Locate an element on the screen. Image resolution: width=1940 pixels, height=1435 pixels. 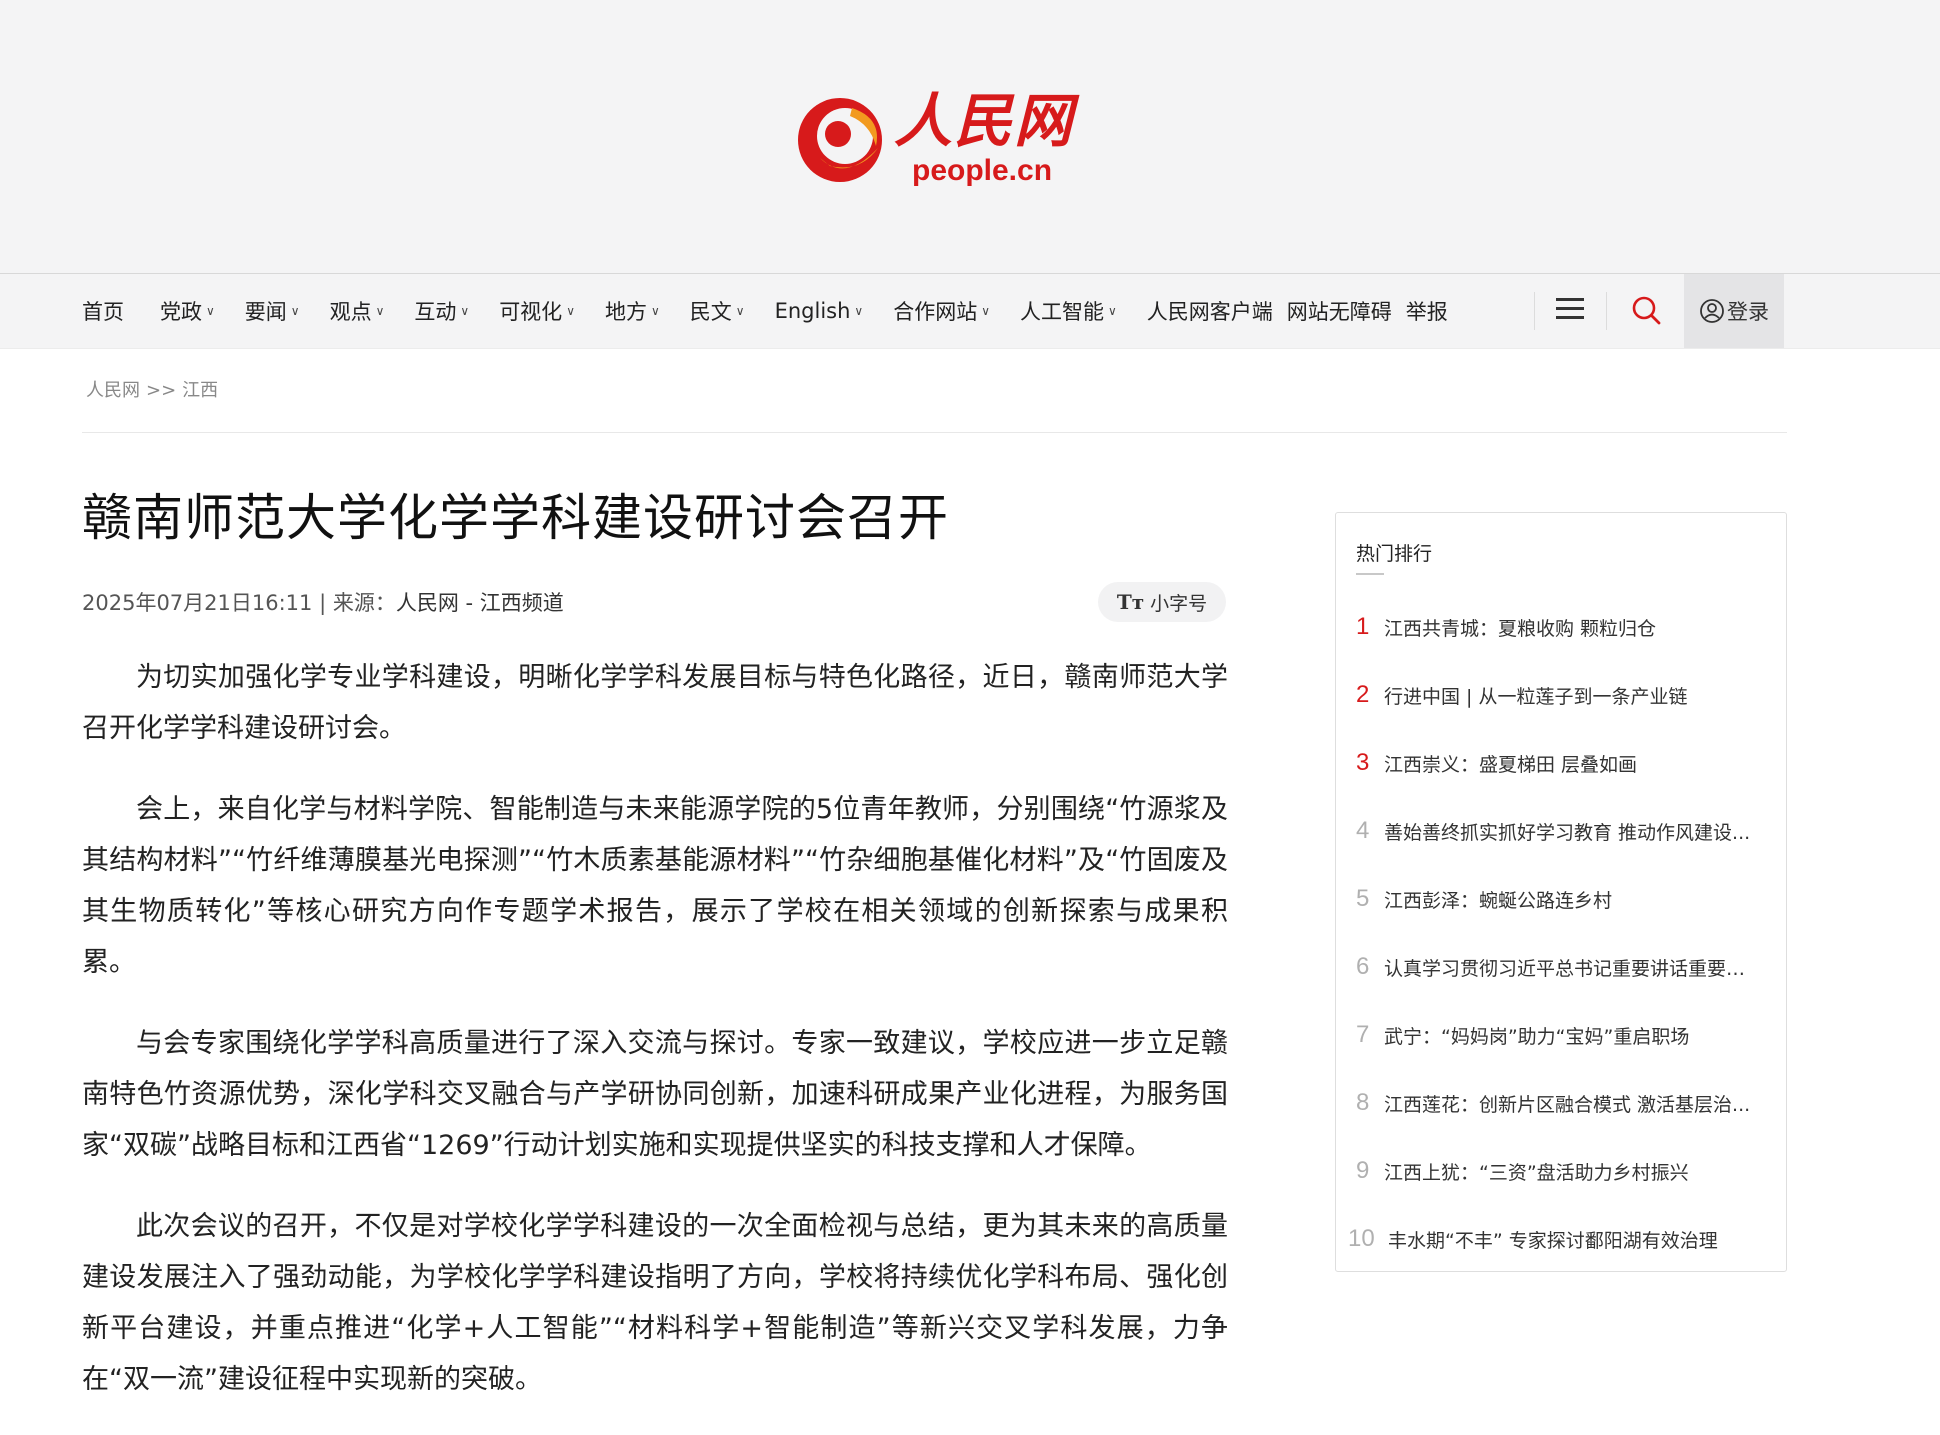
rank-number: 8 is located at coordinates (1363, 1102).